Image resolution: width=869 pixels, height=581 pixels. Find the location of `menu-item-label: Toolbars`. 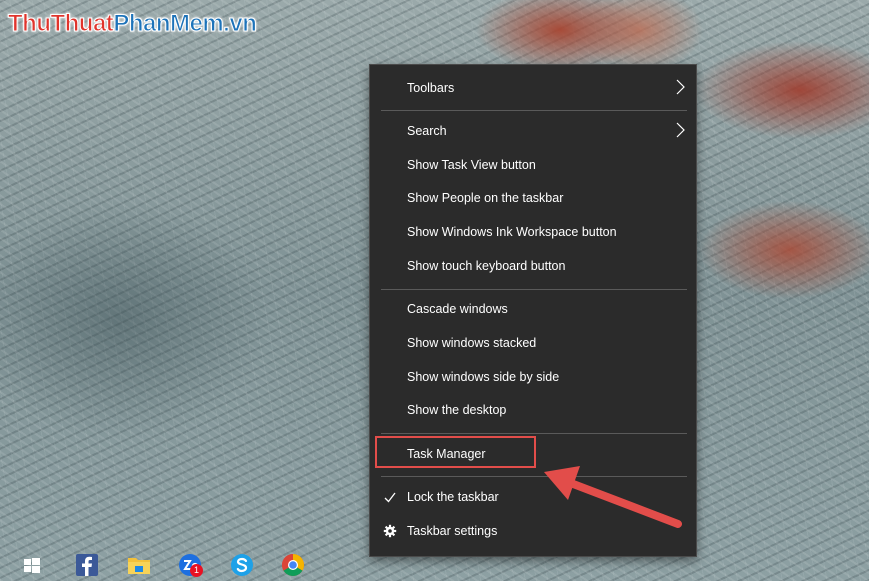

menu-item-label: Toolbars is located at coordinates (431, 88).